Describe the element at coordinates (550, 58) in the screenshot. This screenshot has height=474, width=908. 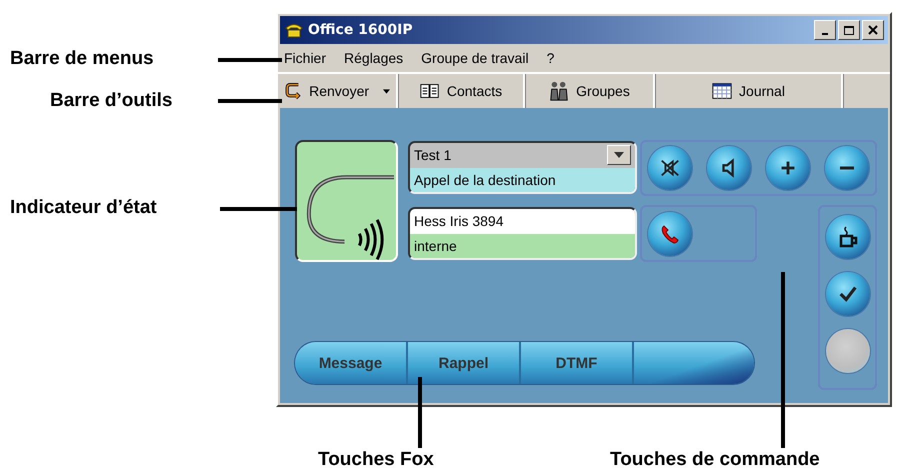
I see `menu-item: ?` at that location.